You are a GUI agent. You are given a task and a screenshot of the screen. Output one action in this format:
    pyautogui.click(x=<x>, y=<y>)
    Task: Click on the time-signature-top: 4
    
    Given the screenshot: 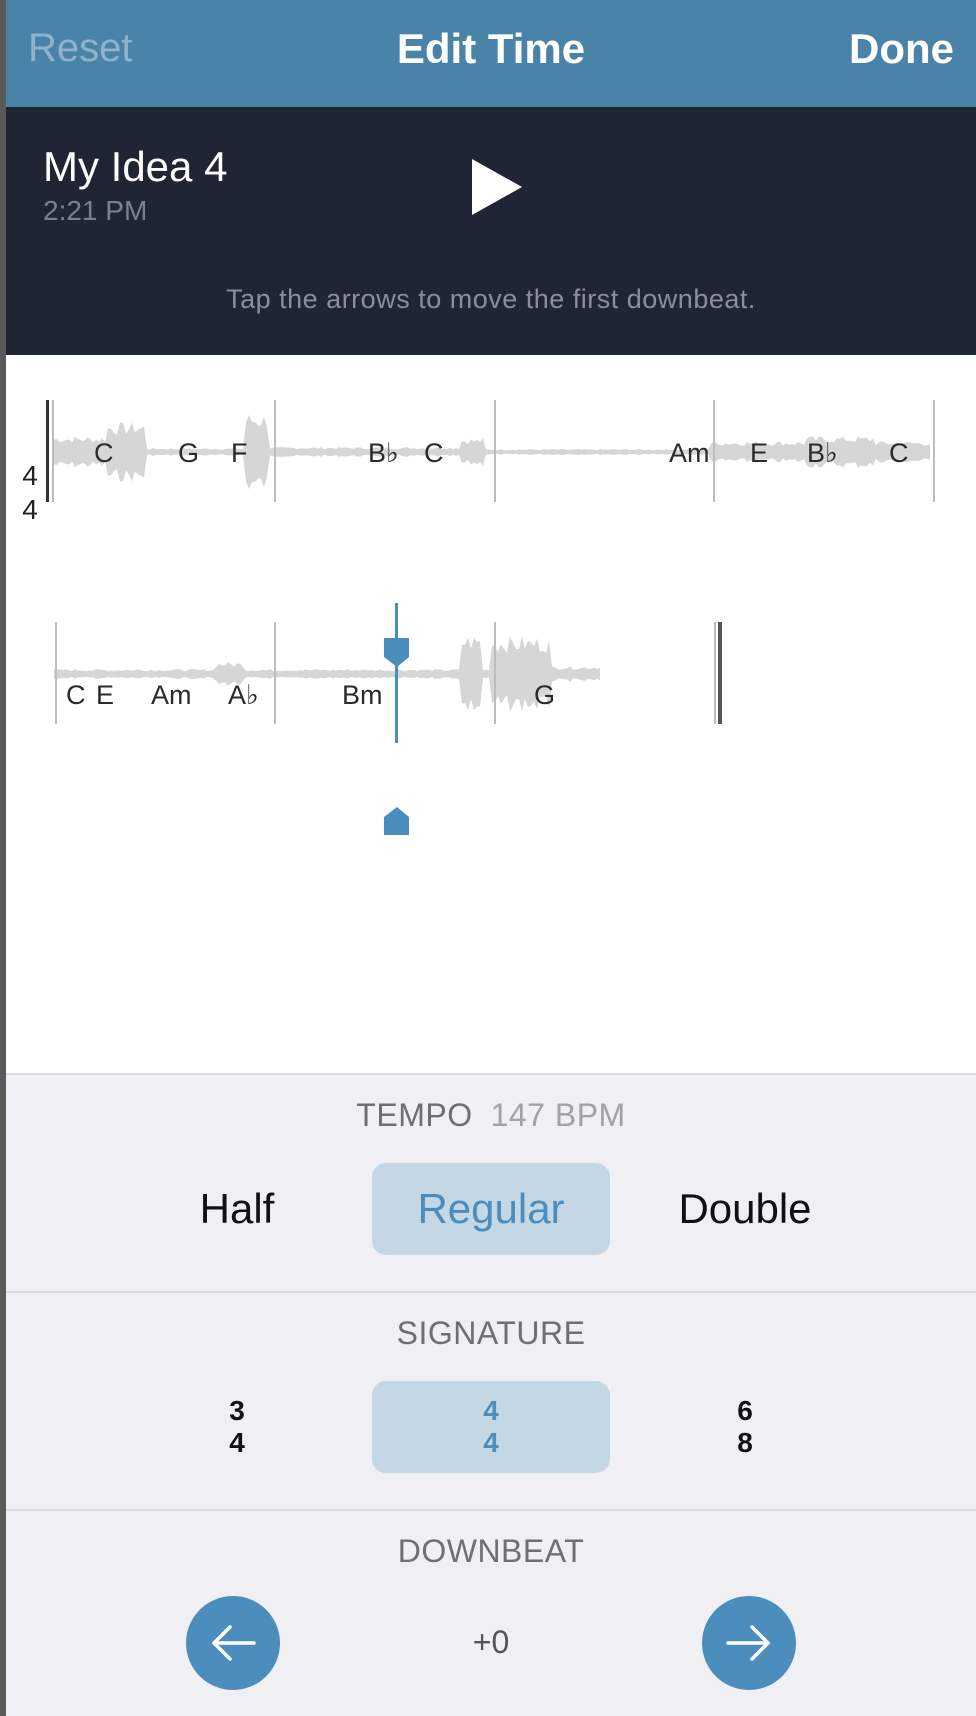 What is the action you would take?
    pyautogui.click(x=30, y=475)
    